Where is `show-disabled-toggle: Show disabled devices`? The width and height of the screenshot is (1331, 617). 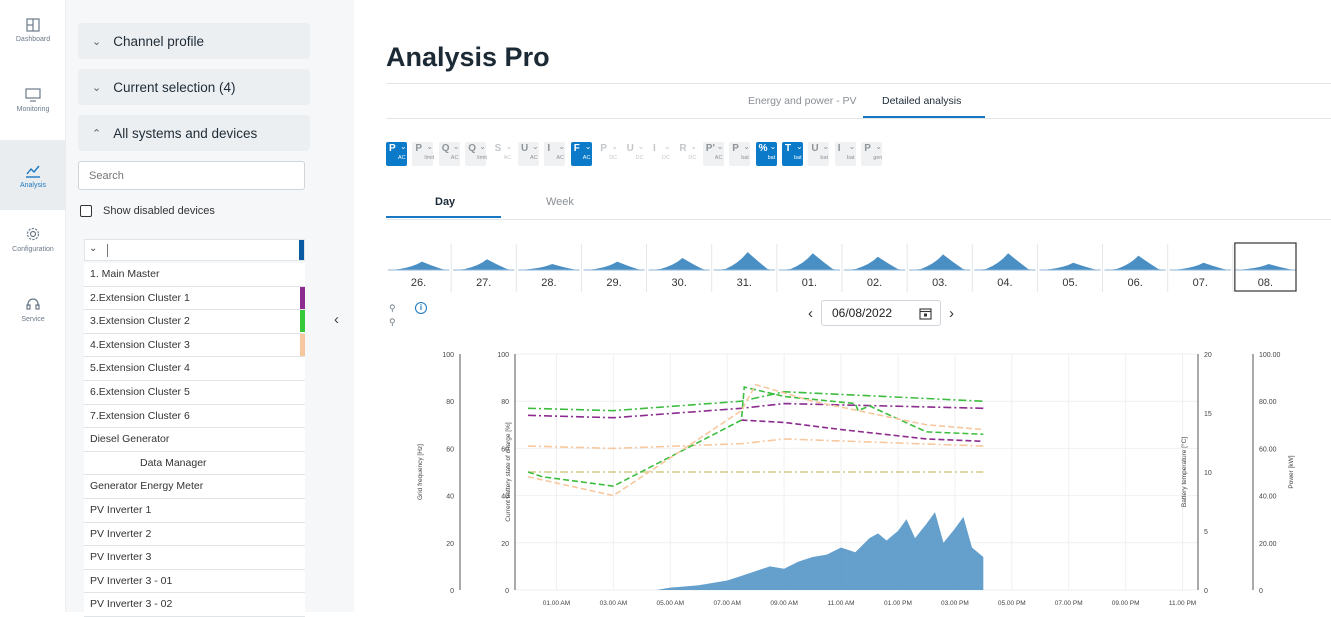
show-disabled-toggle: Show disabled devices is located at coordinates (147, 211).